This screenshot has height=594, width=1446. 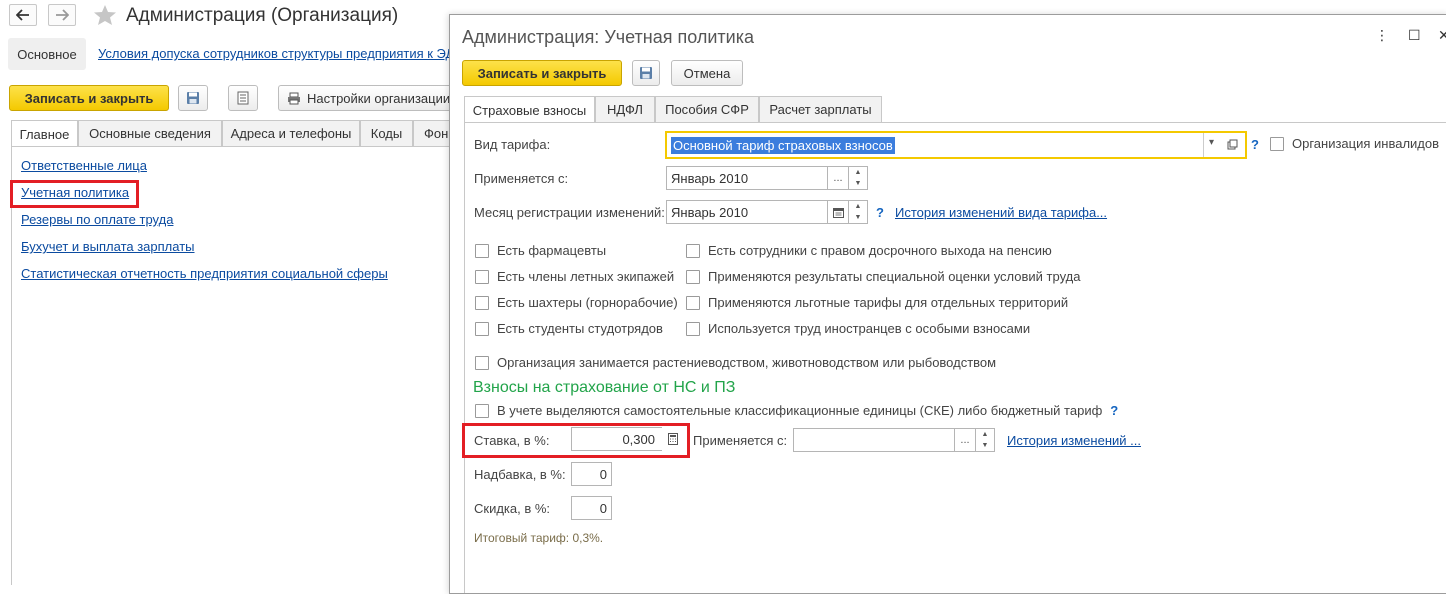 I want to click on organization-settings-button: Настройки организации, so click(x=369, y=98).